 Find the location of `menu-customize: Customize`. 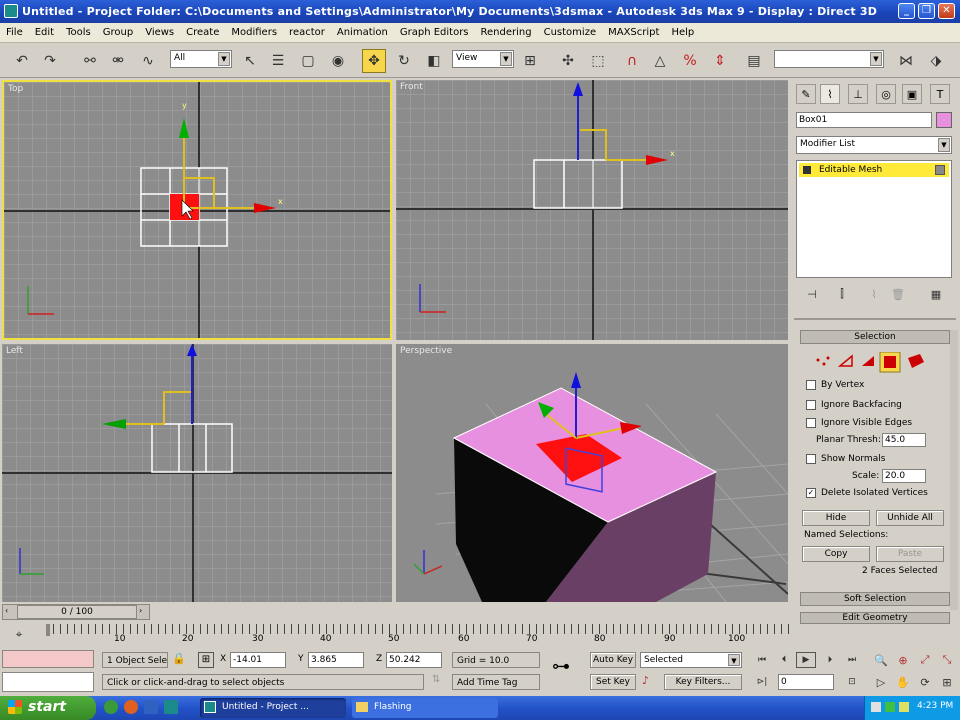

menu-customize: Customize is located at coordinates (570, 32).